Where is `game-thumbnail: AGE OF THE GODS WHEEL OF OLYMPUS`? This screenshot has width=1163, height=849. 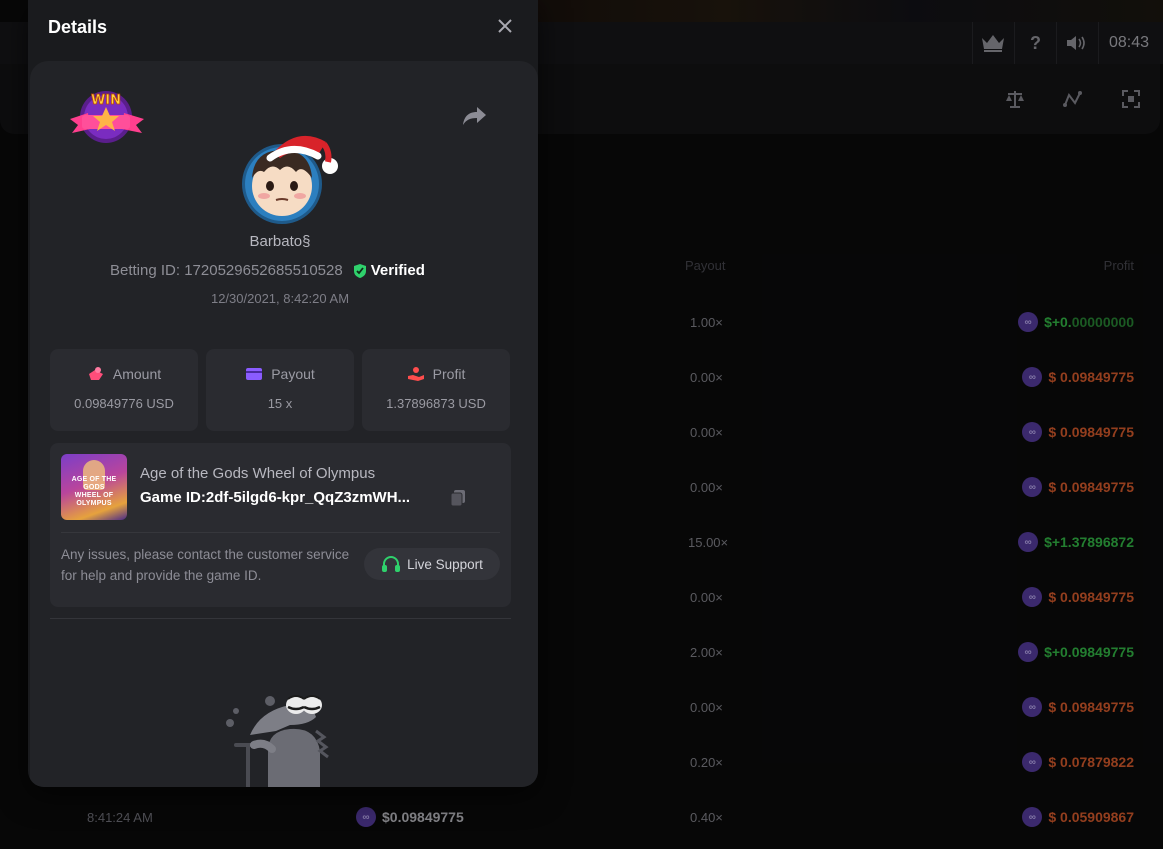 game-thumbnail: AGE OF THE GODS WHEEL OF OLYMPUS is located at coordinates (94, 487).